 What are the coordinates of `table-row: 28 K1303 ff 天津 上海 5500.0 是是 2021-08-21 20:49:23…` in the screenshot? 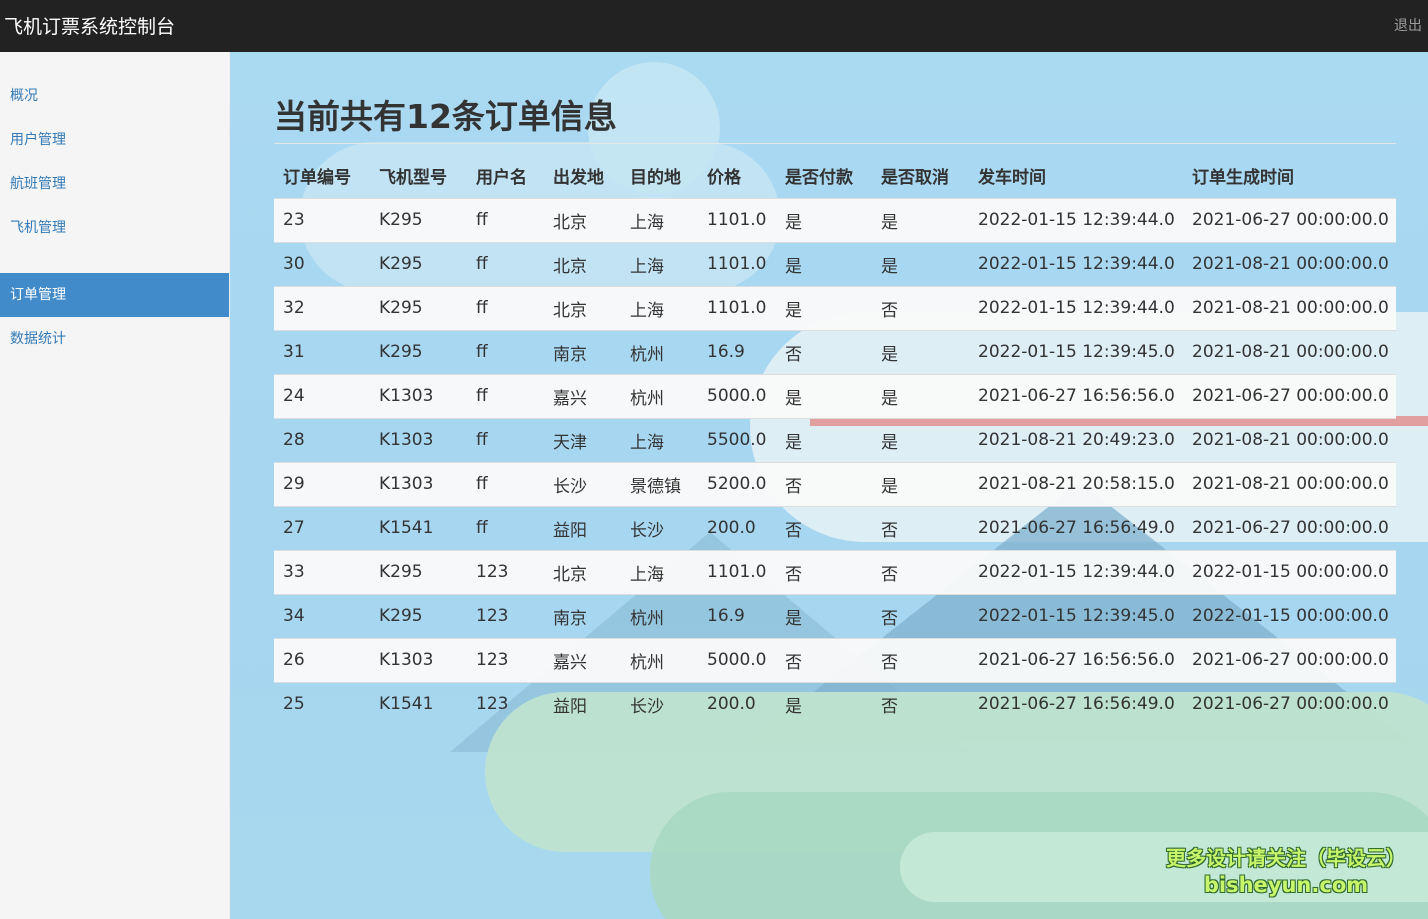 It's located at (835, 439).